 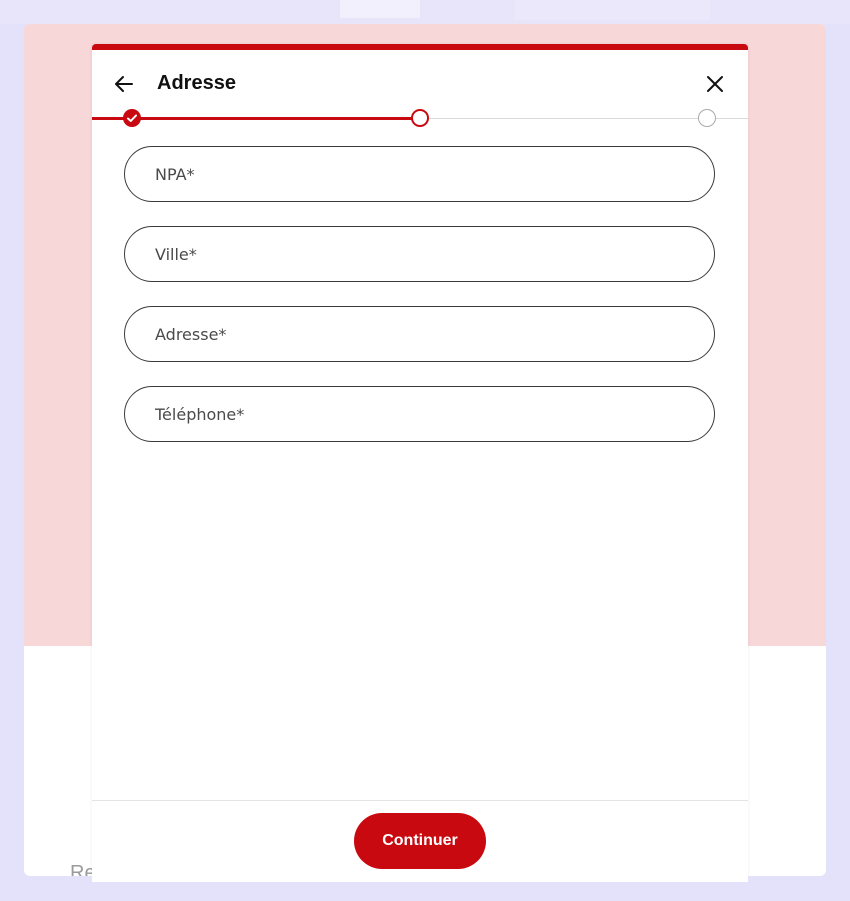 I want to click on modal-header: Adresse, so click(x=420, y=81).